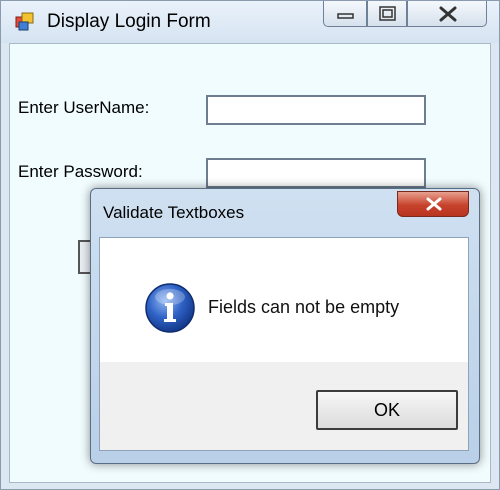 The image size is (500, 490). Describe the element at coordinates (316, 173) in the screenshot. I see `password-input` at that location.